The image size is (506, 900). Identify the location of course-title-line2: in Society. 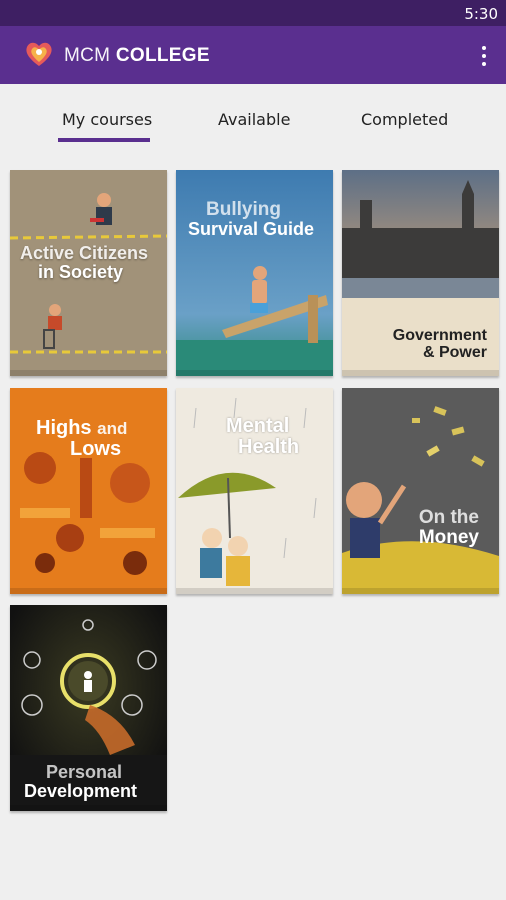
(81, 271).